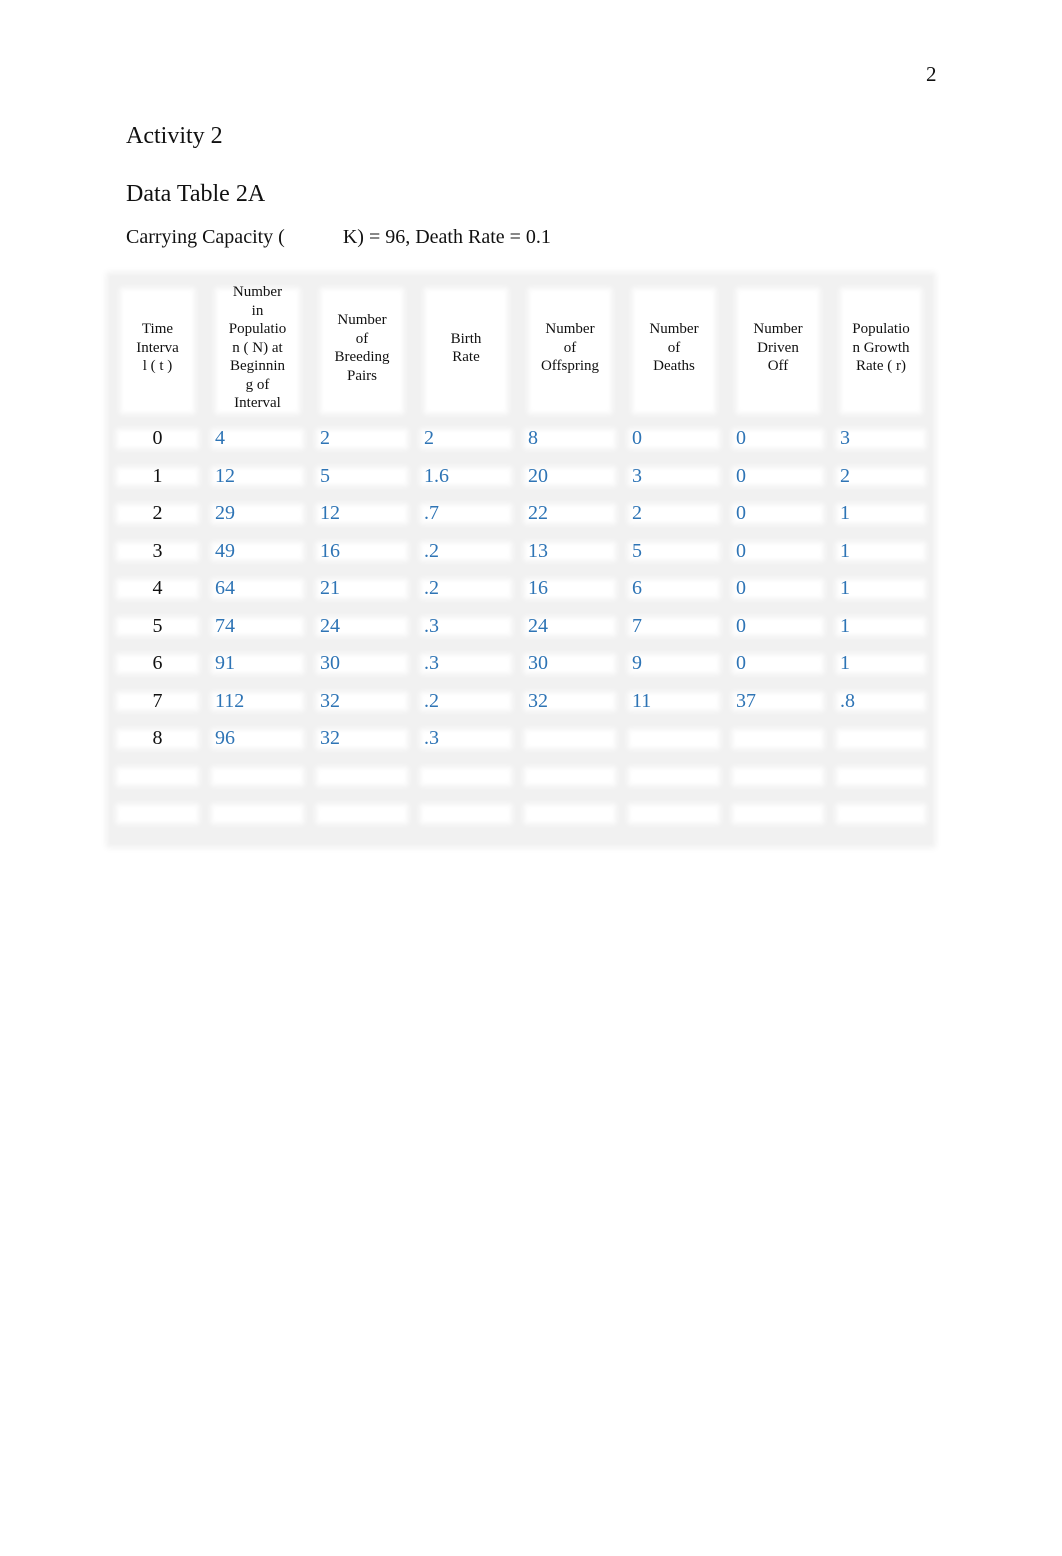 The height and width of the screenshot is (1556, 1062). Describe the element at coordinates (466, 589) in the screenshot. I see `birth-rate-cell: .2` at that location.